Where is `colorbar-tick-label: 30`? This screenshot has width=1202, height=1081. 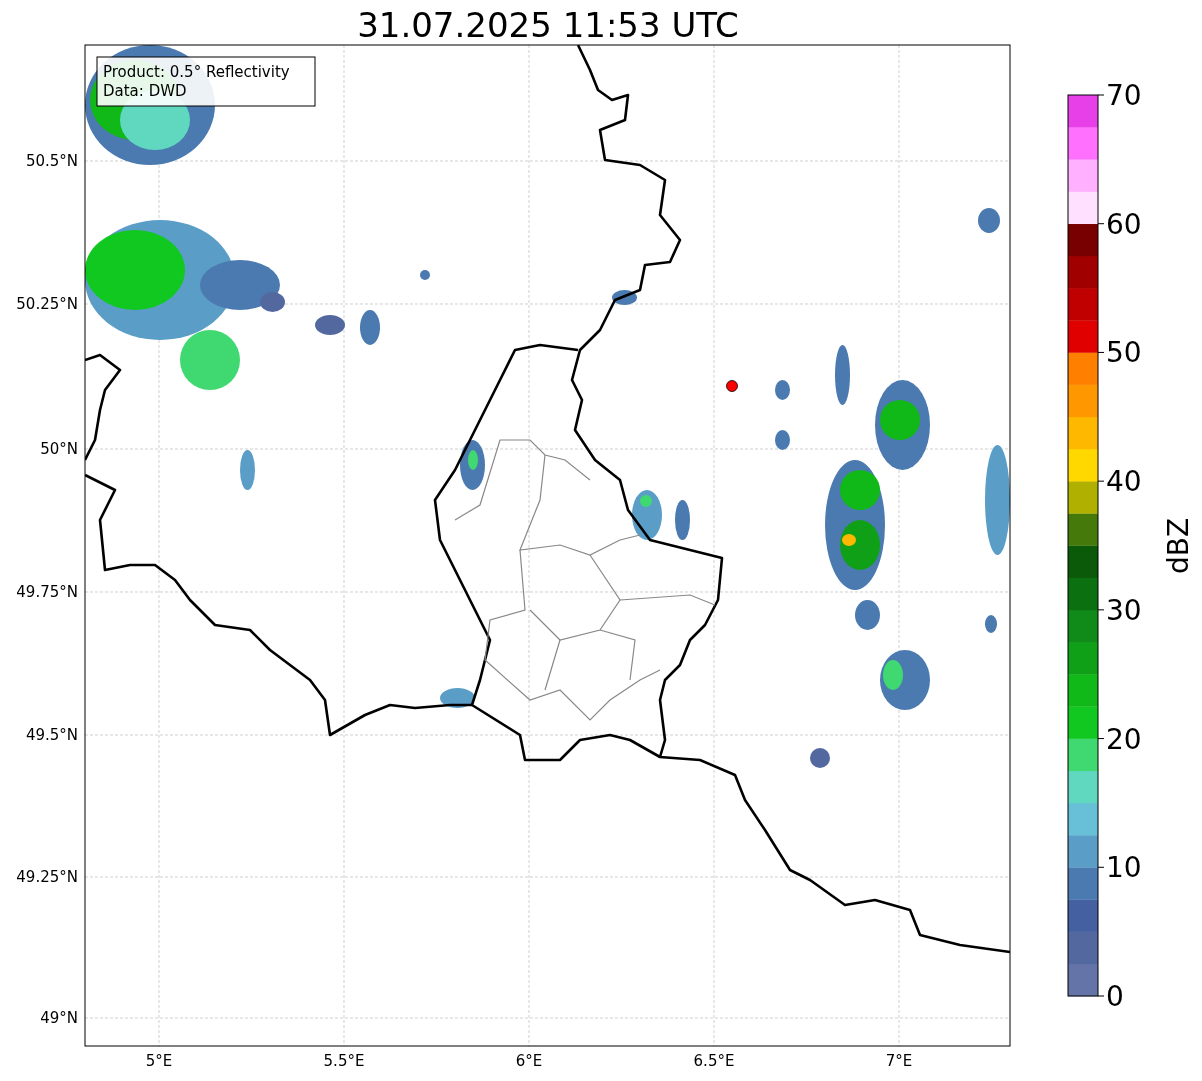 colorbar-tick-label: 30 is located at coordinates (1124, 610).